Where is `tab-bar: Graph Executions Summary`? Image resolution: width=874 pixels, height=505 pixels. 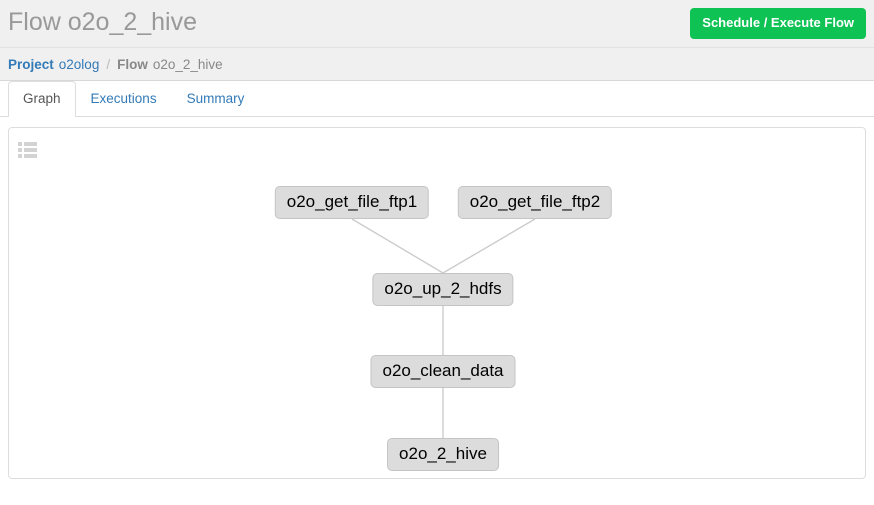 tab-bar: Graph Executions Summary is located at coordinates (437, 99).